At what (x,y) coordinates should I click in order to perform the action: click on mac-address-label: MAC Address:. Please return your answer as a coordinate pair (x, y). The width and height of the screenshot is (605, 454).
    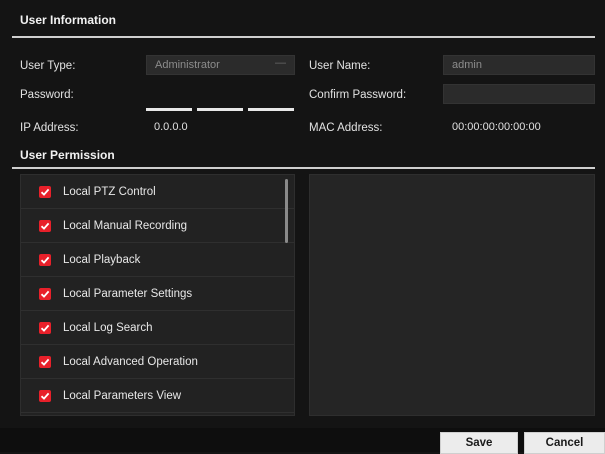
    Looking at the image, I should click on (346, 128).